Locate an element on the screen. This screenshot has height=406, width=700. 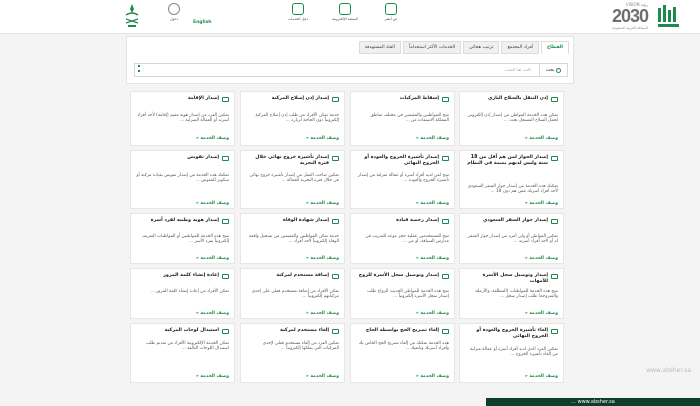
login-button: دخول is located at coordinates (174, 17).